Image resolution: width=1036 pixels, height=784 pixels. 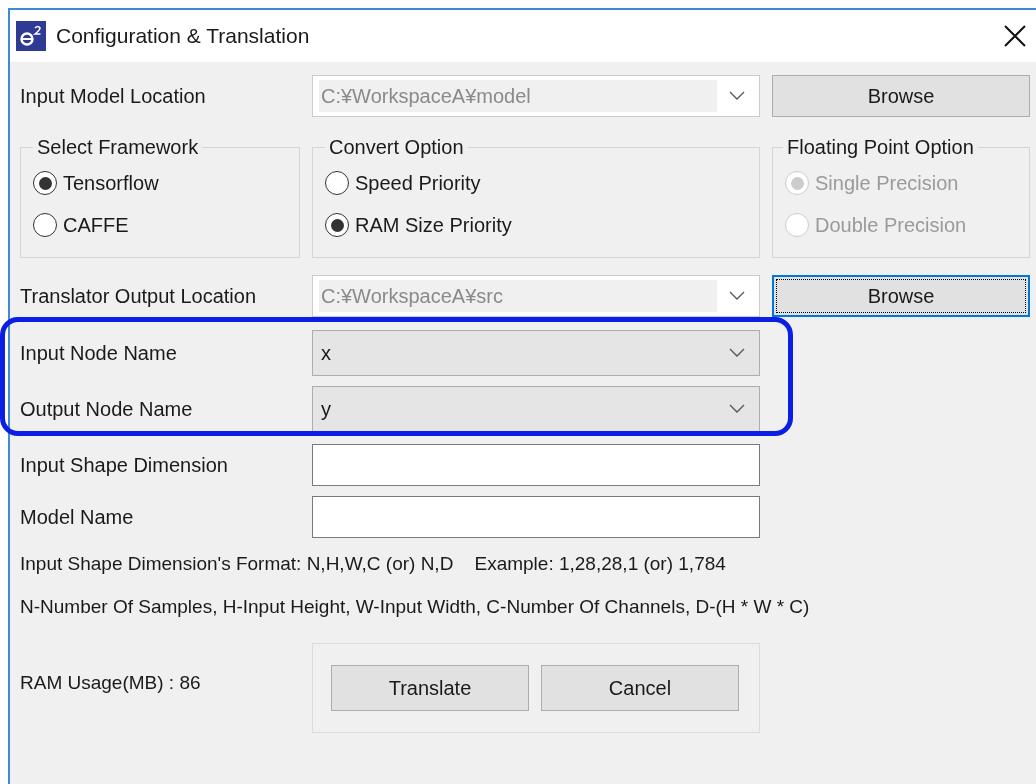 What do you see at coordinates (118, 147) in the screenshot?
I see `group-title: Select Framework` at bounding box center [118, 147].